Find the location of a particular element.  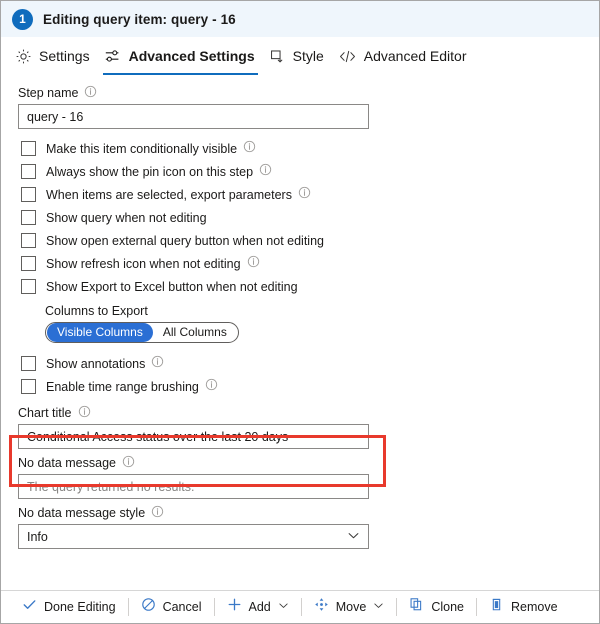

checkbox-row-conditionally-visible: Make this item conditionally visible is located at coordinates (310, 148).